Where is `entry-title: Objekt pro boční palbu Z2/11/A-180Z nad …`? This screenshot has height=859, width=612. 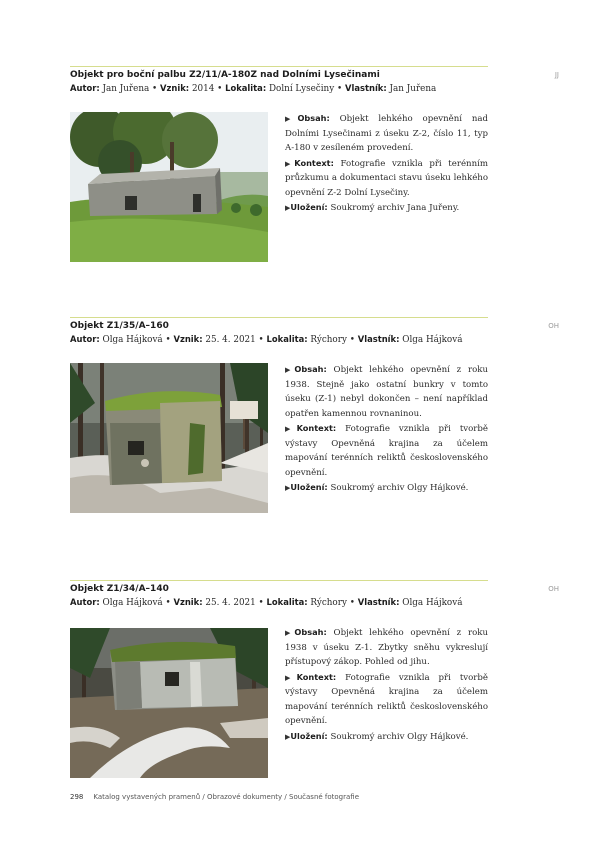 entry-title: Objekt pro boční palbu Z2/11/A-180Z nad … is located at coordinates (225, 75).